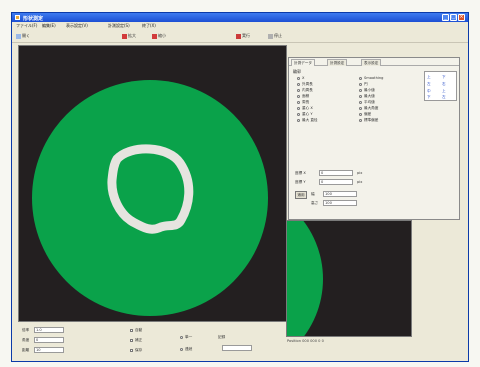  What do you see at coordinates (307, 120) in the screenshot?
I see `option-left-7: 最大 直径` at bounding box center [307, 120].